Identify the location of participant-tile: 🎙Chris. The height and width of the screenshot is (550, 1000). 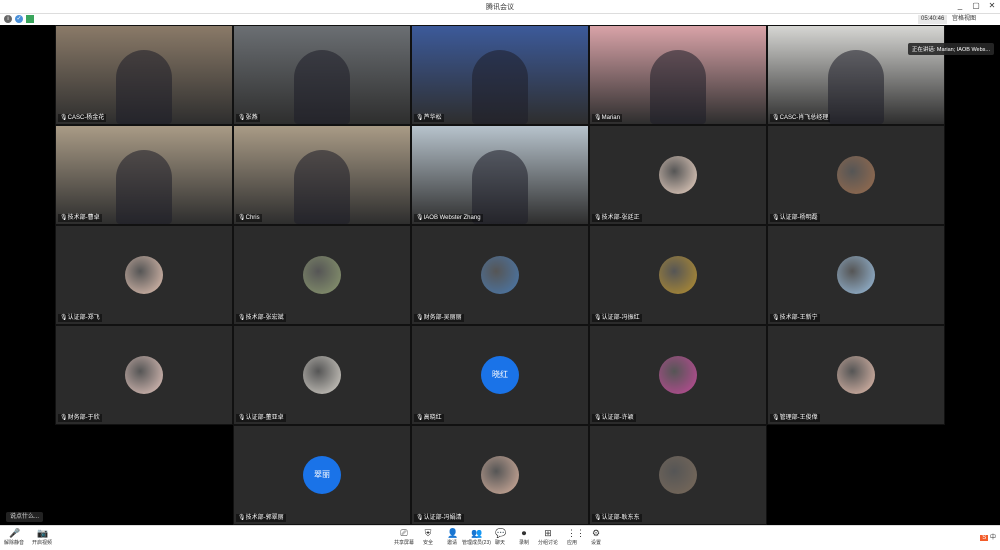
(322, 175).